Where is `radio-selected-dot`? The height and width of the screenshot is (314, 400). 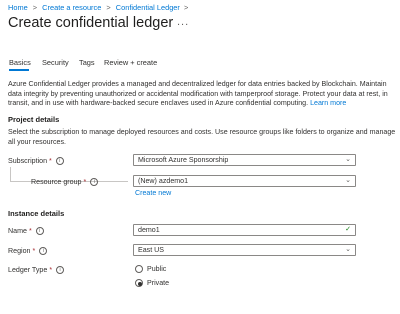
radio-selected-dot is located at coordinates (140, 284).